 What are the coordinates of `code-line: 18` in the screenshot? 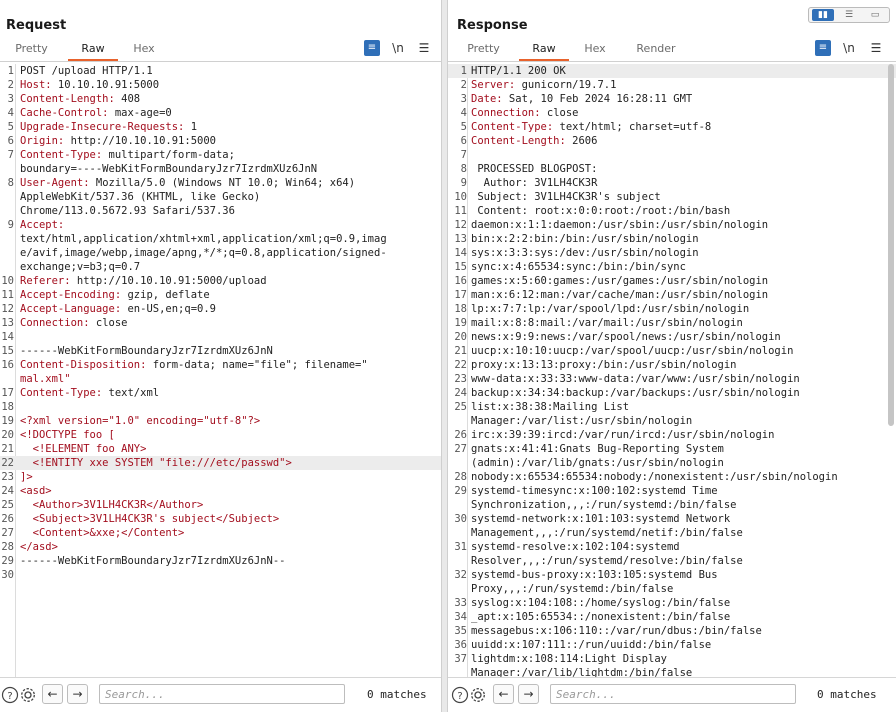 It's located at (220, 407).